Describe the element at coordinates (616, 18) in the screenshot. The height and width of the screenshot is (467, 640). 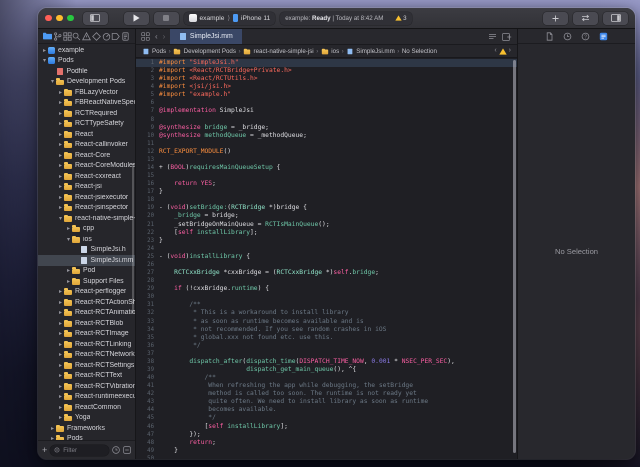
I see `toggle-inspector-button` at that location.